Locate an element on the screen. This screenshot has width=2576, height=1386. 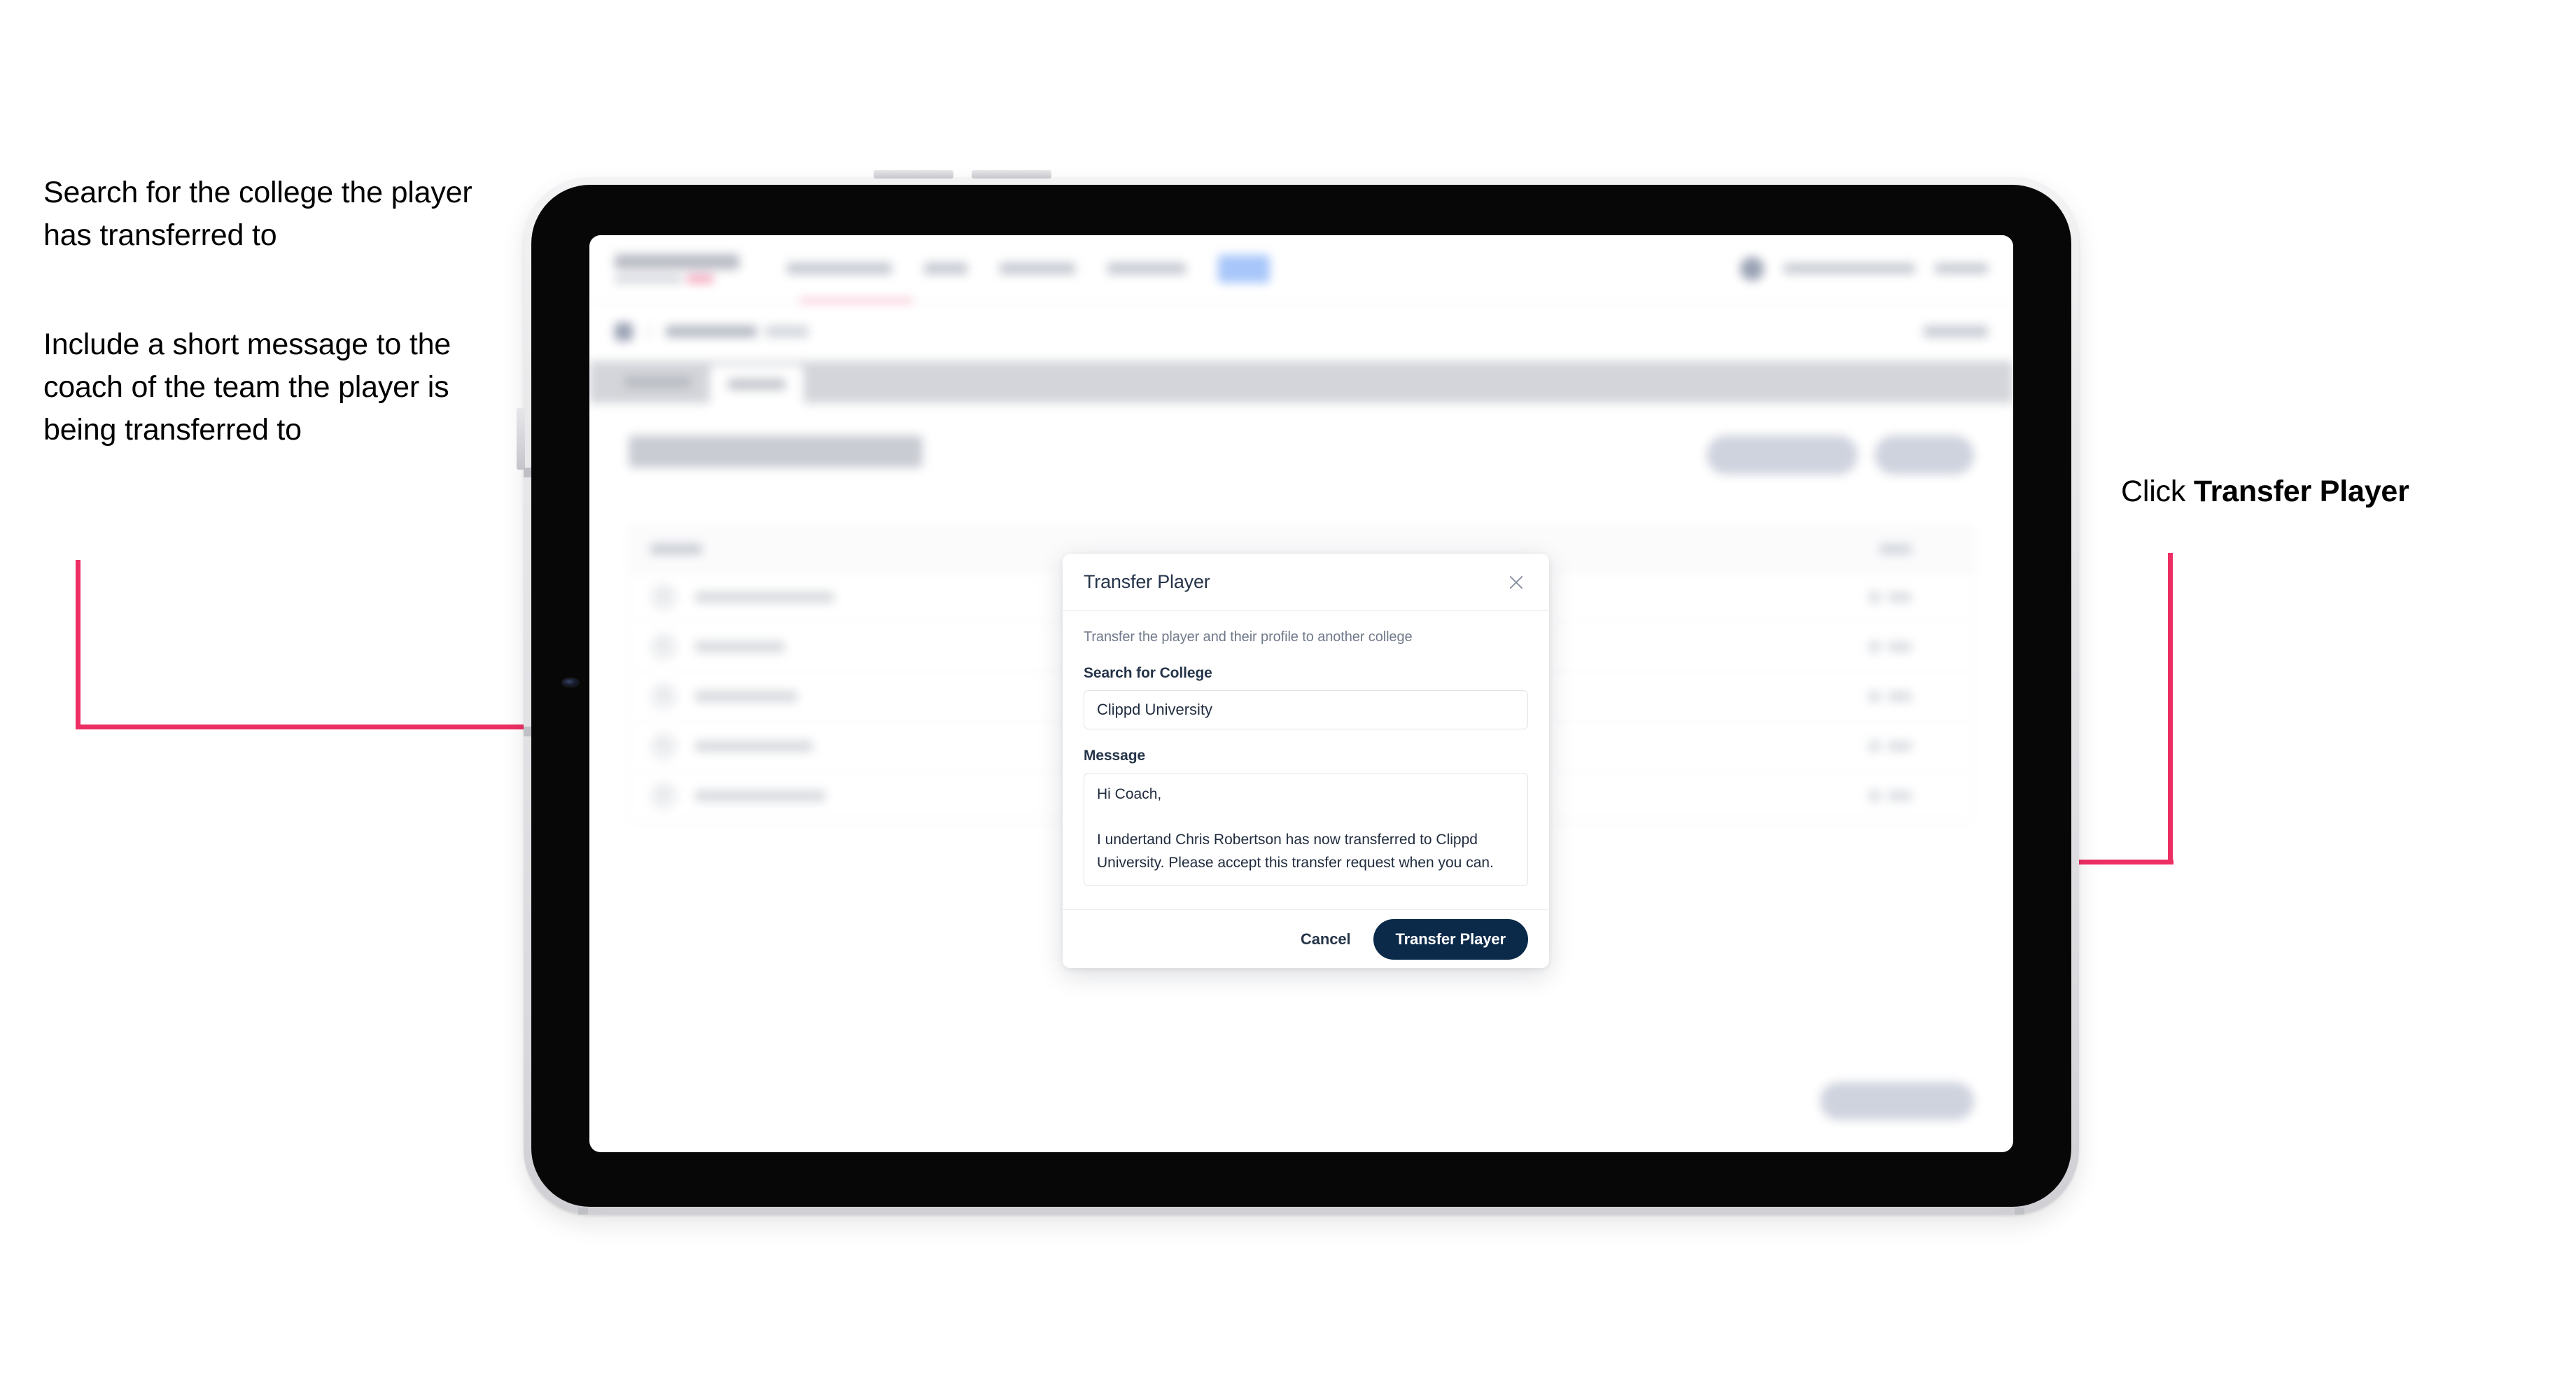
antenna-band-top is located at coordinates (527, 472).